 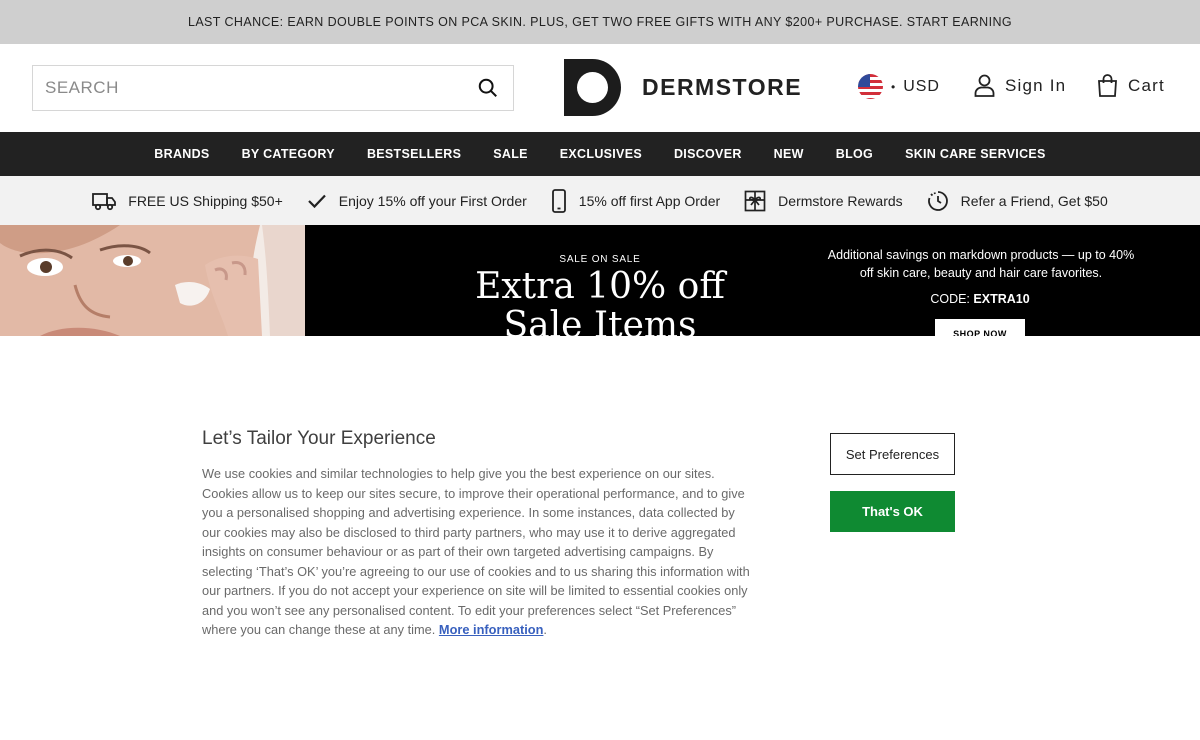 What do you see at coordinates (840, 200) in the screenshot?
I see `perk-label: Dermstore Rewards` at bounding box center [840, 200].